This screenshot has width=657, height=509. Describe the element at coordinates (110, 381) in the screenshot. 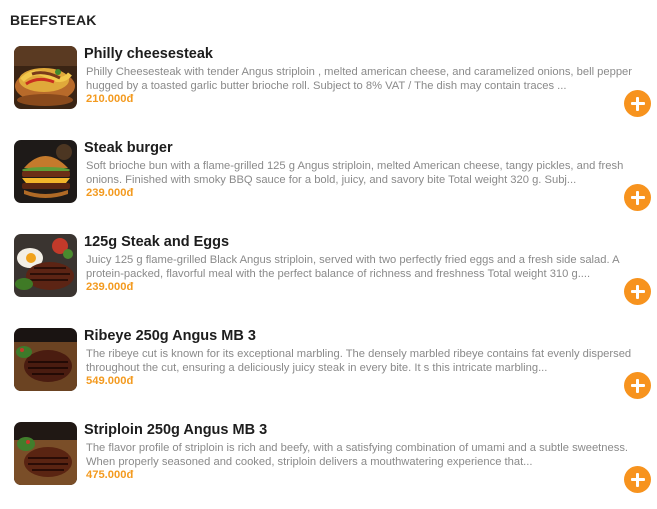

I see `item-price: 549.000đ` at that location.